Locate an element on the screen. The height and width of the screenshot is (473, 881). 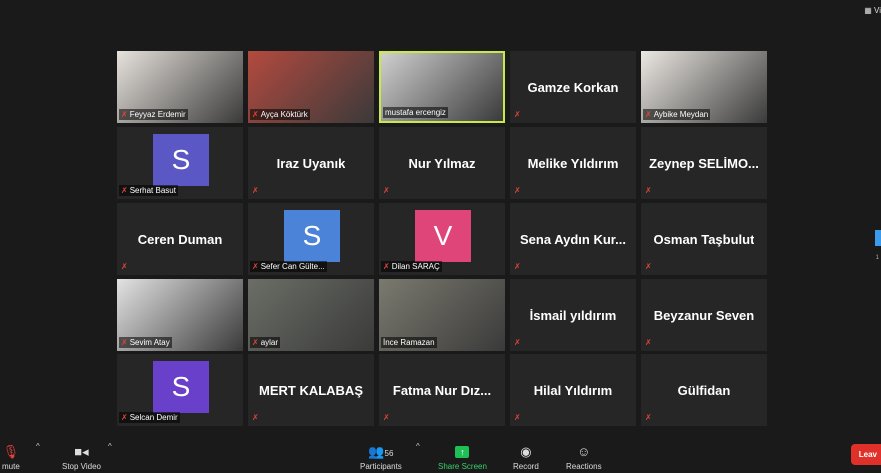
top-bar: ▦ Vi is located at coordinates (440, 8).